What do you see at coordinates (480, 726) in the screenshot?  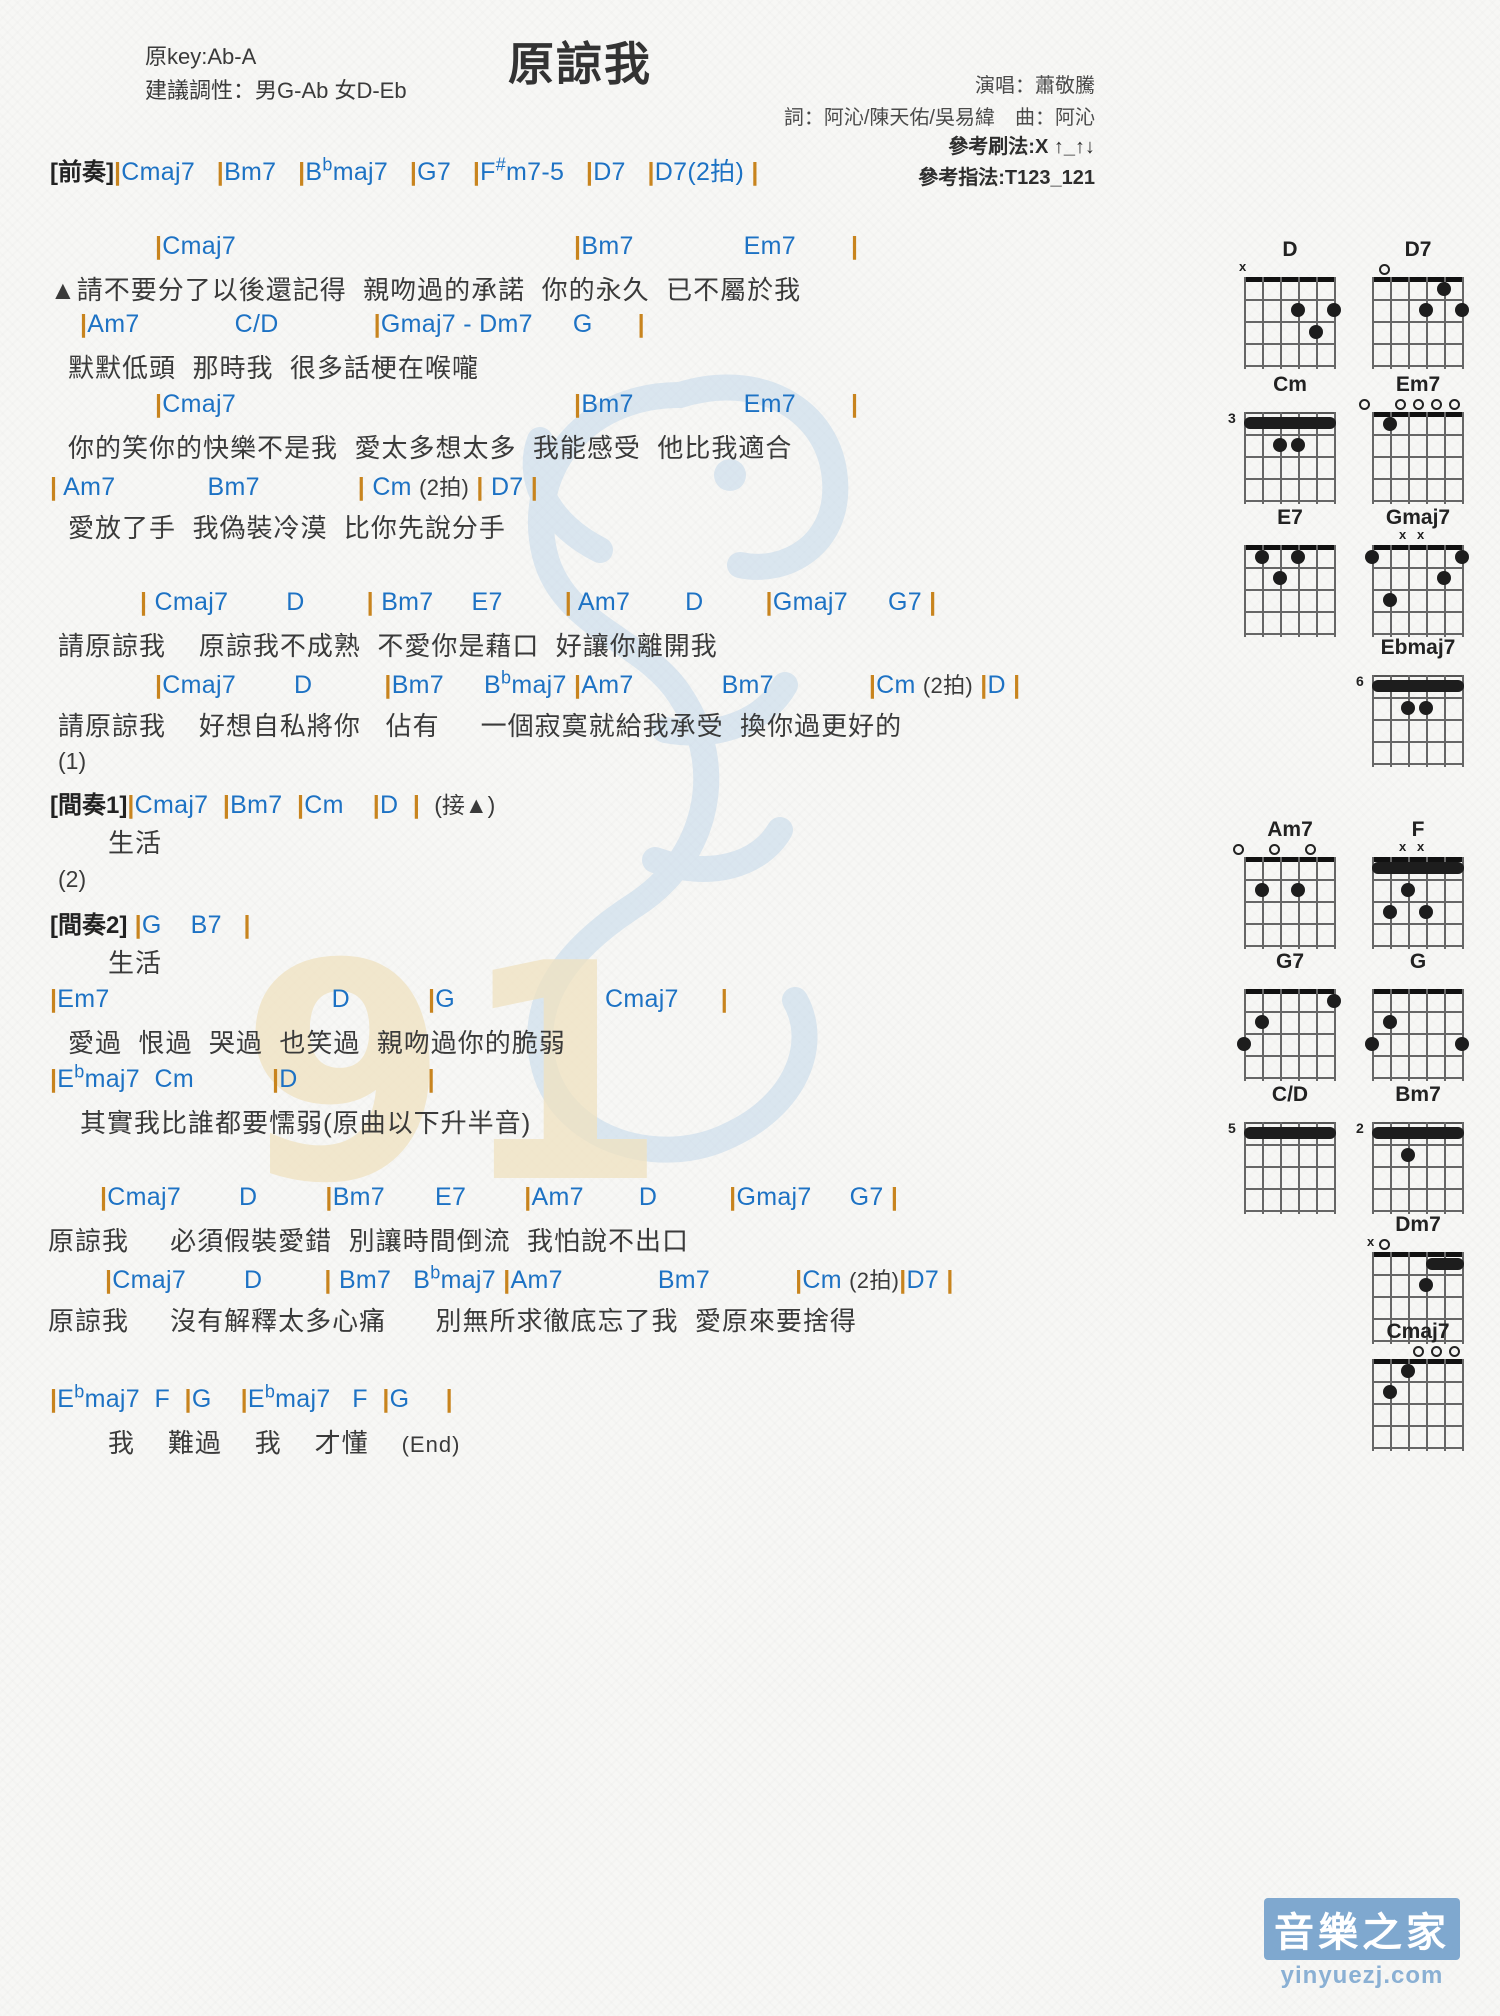 I see `lyric-row-ch1b: 請原諒我 好想自私將你 佔有 一個寂寞就給我承受 換你過更好的` at bounding box center [480, 726].